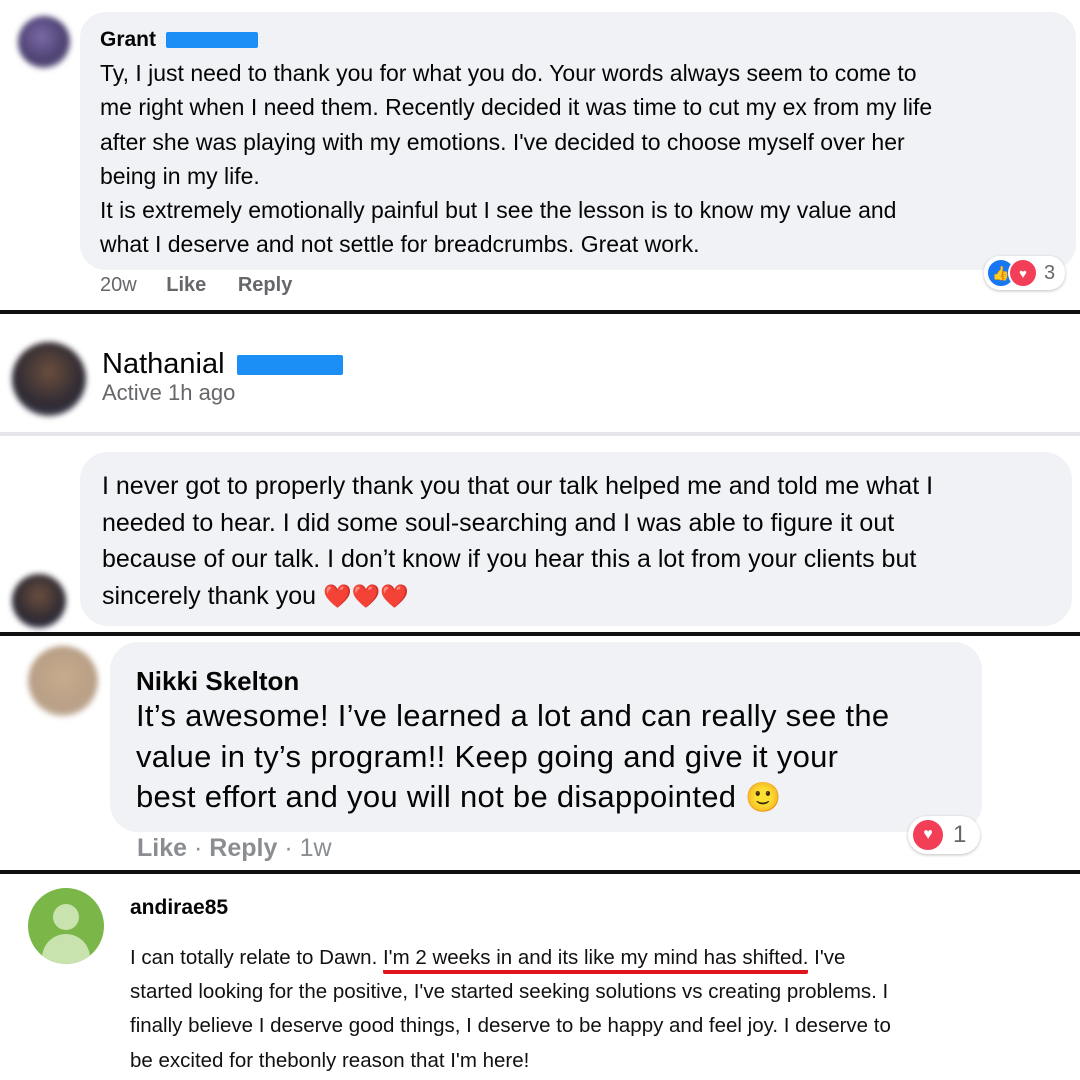 The width and height of the screenshot is (1080, 1080). Describe the element at coordinates (217, 681) in the screenshot. I see `comment-author: Nikki Skelton` at that location.